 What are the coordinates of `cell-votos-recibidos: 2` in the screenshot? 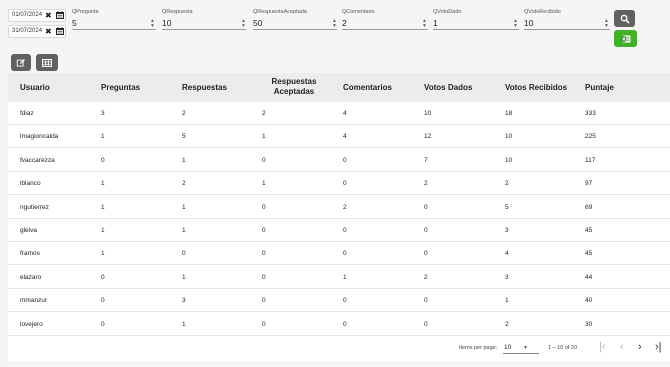 It's located at (507, 184).